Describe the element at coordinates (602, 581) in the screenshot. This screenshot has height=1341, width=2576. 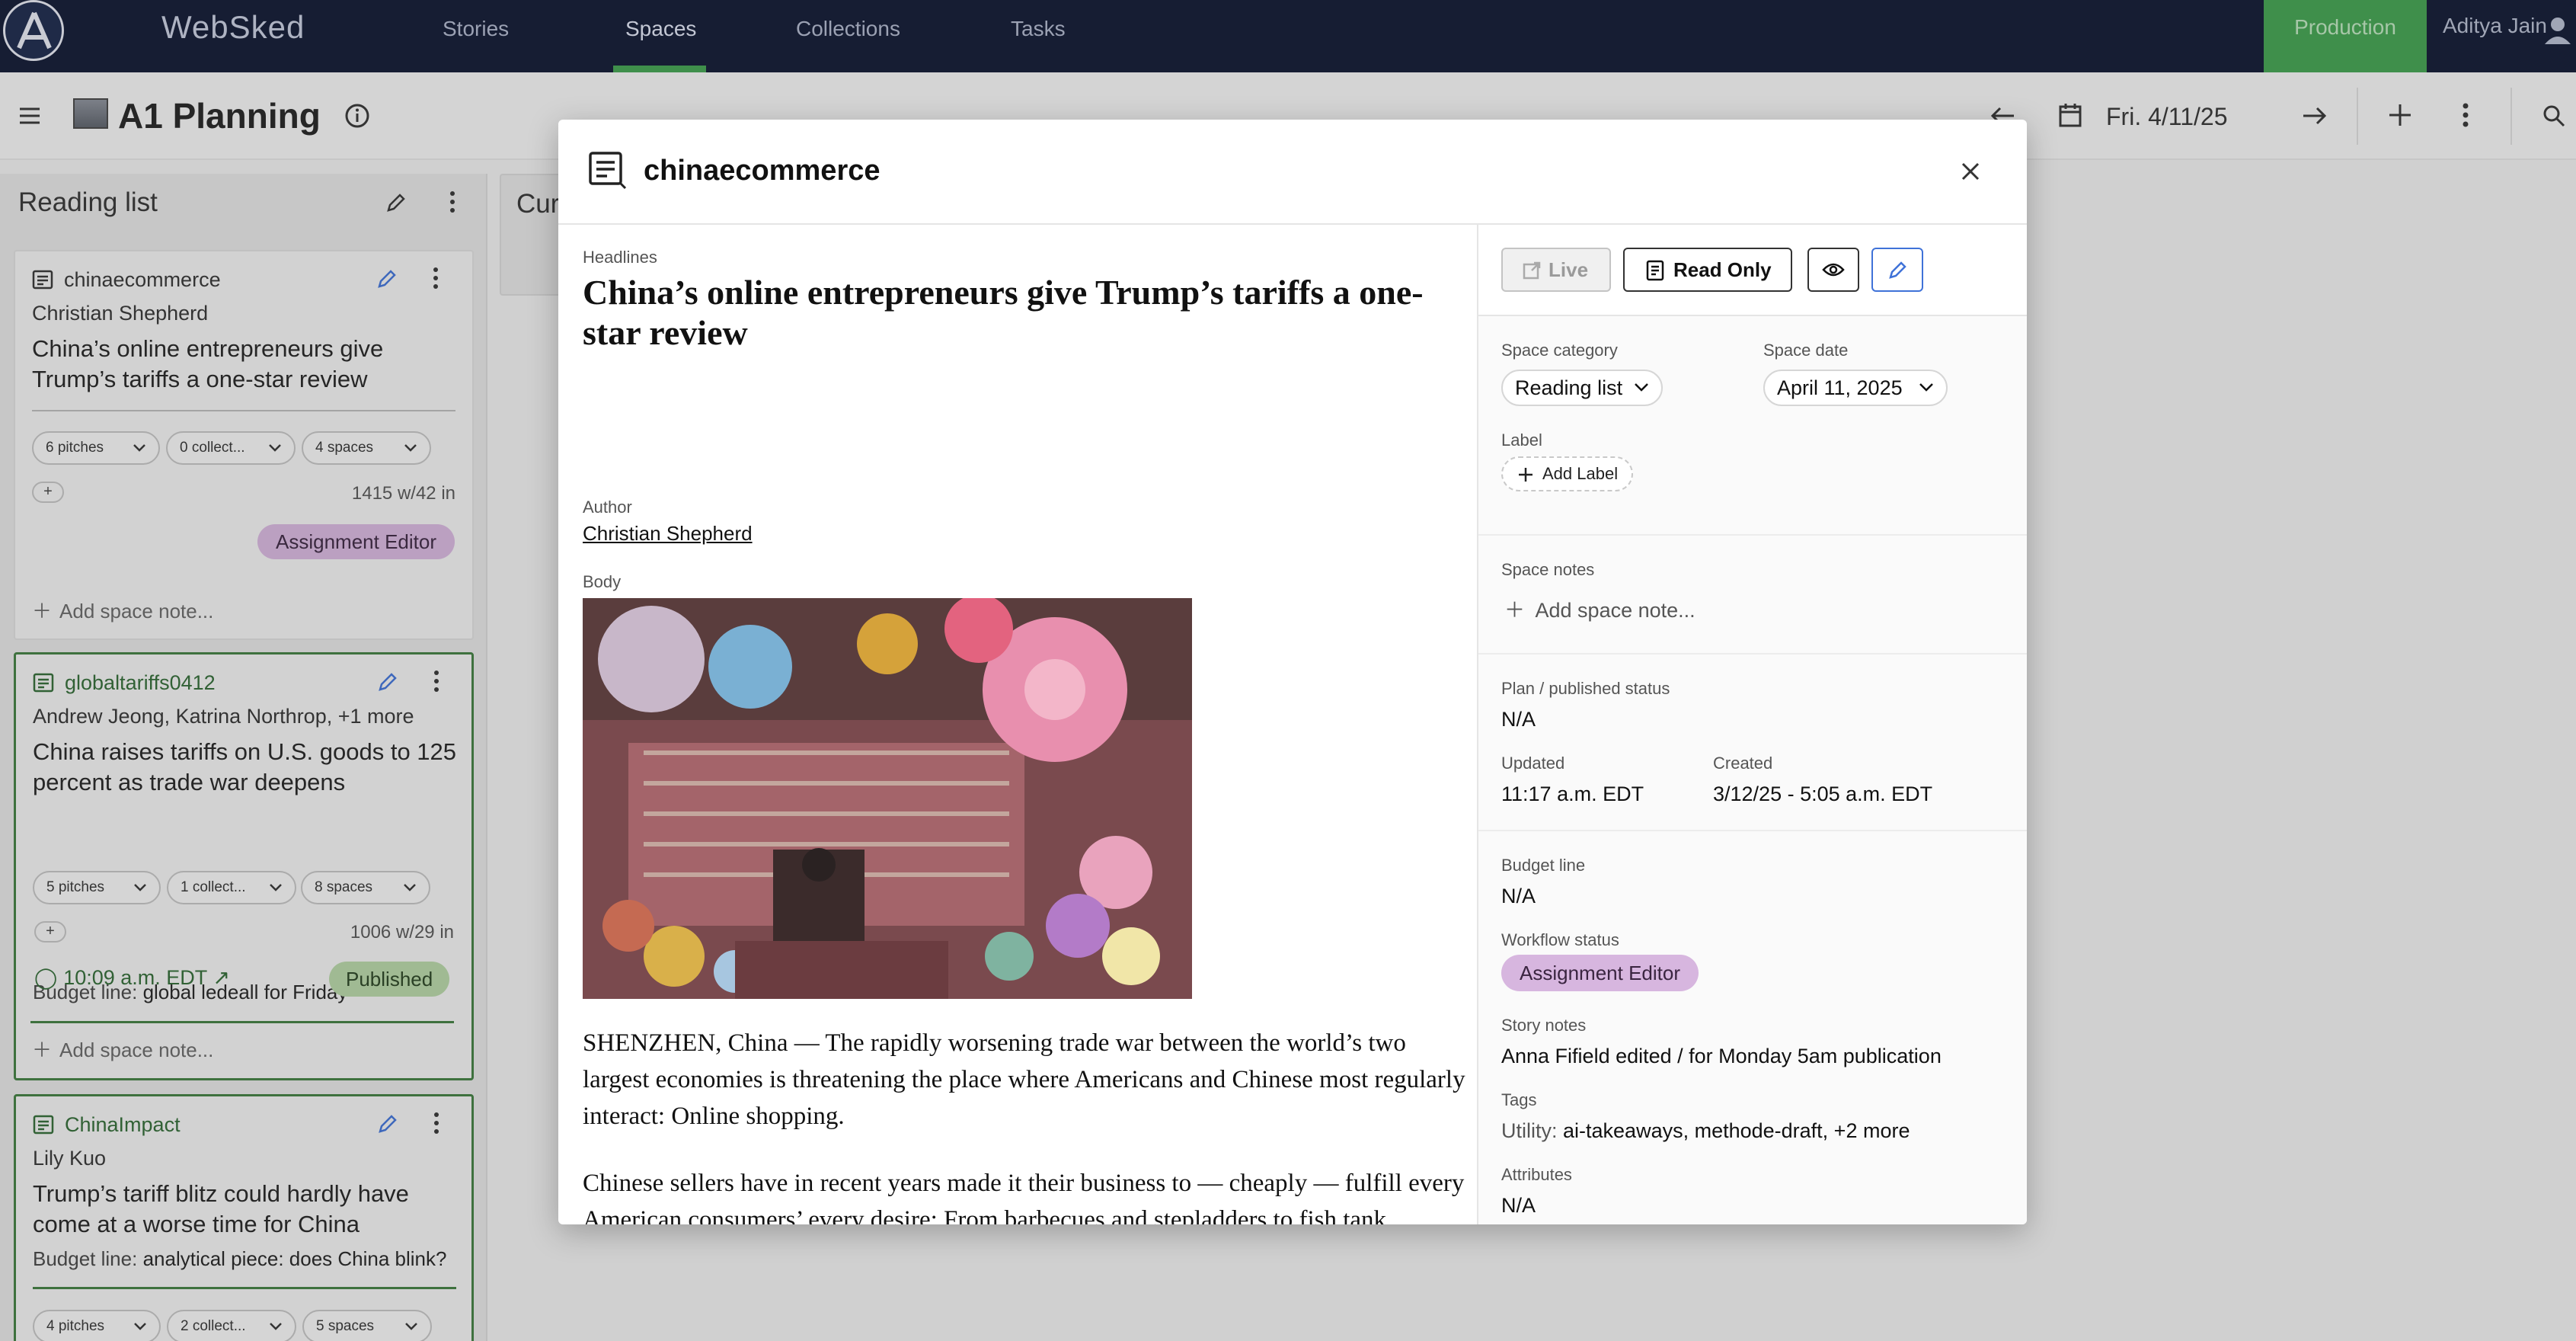
I see `body-label: Body` at that location.